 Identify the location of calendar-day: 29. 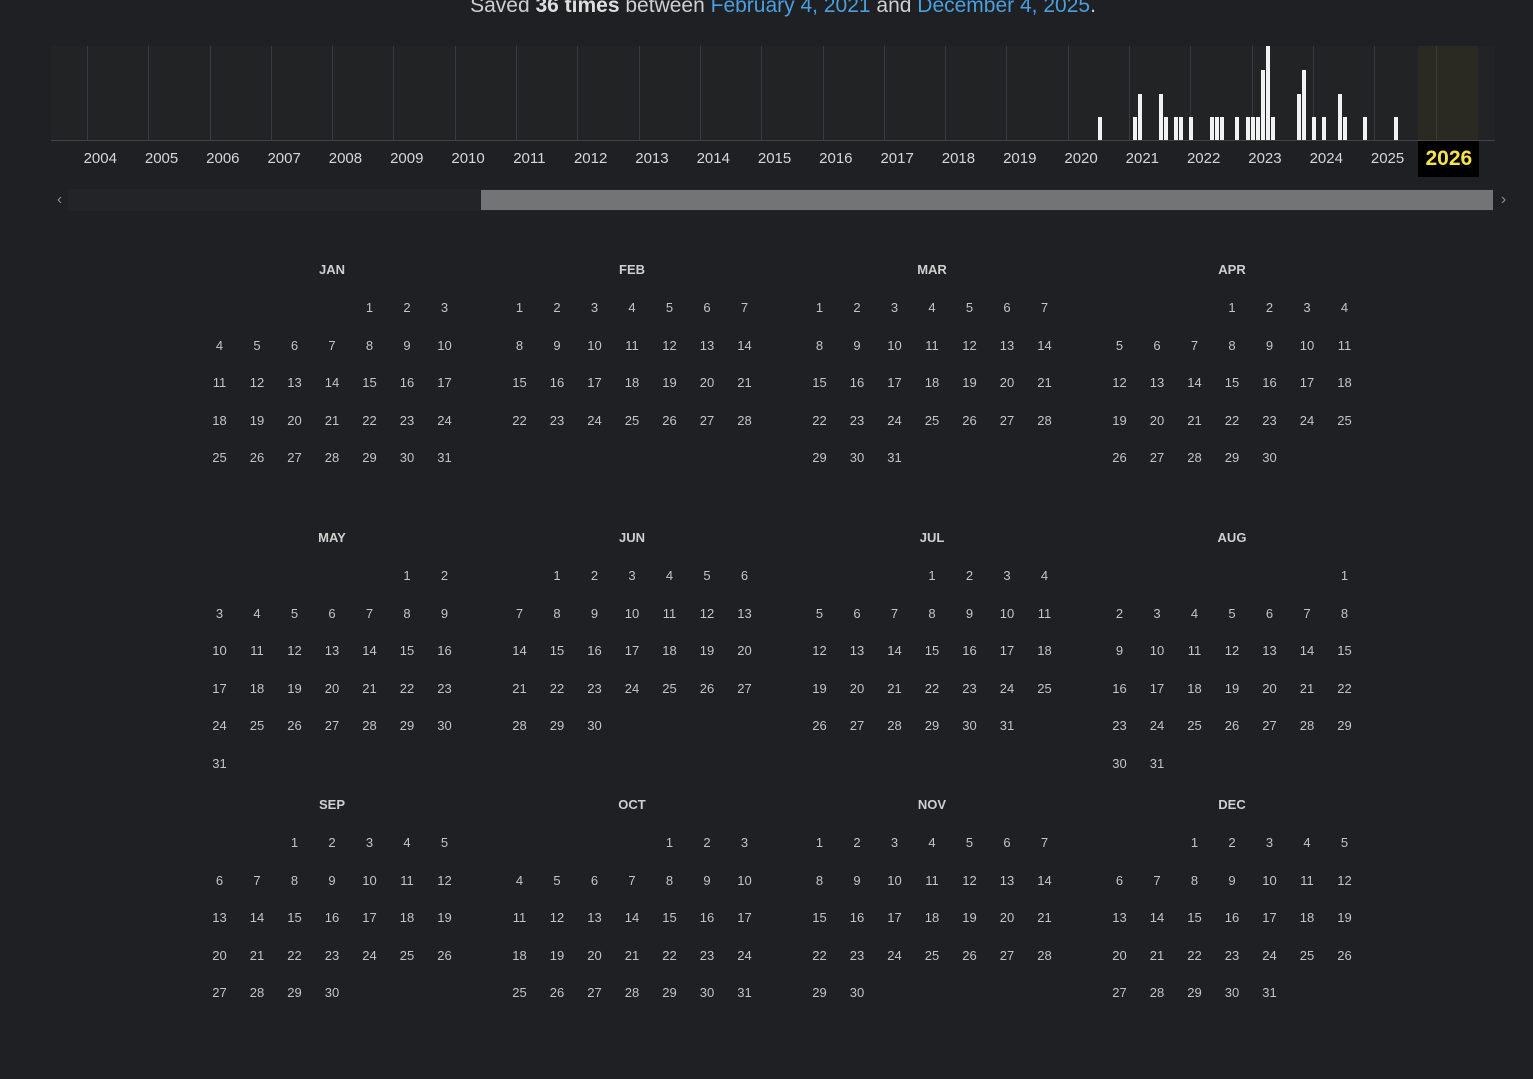
(1194, 992).